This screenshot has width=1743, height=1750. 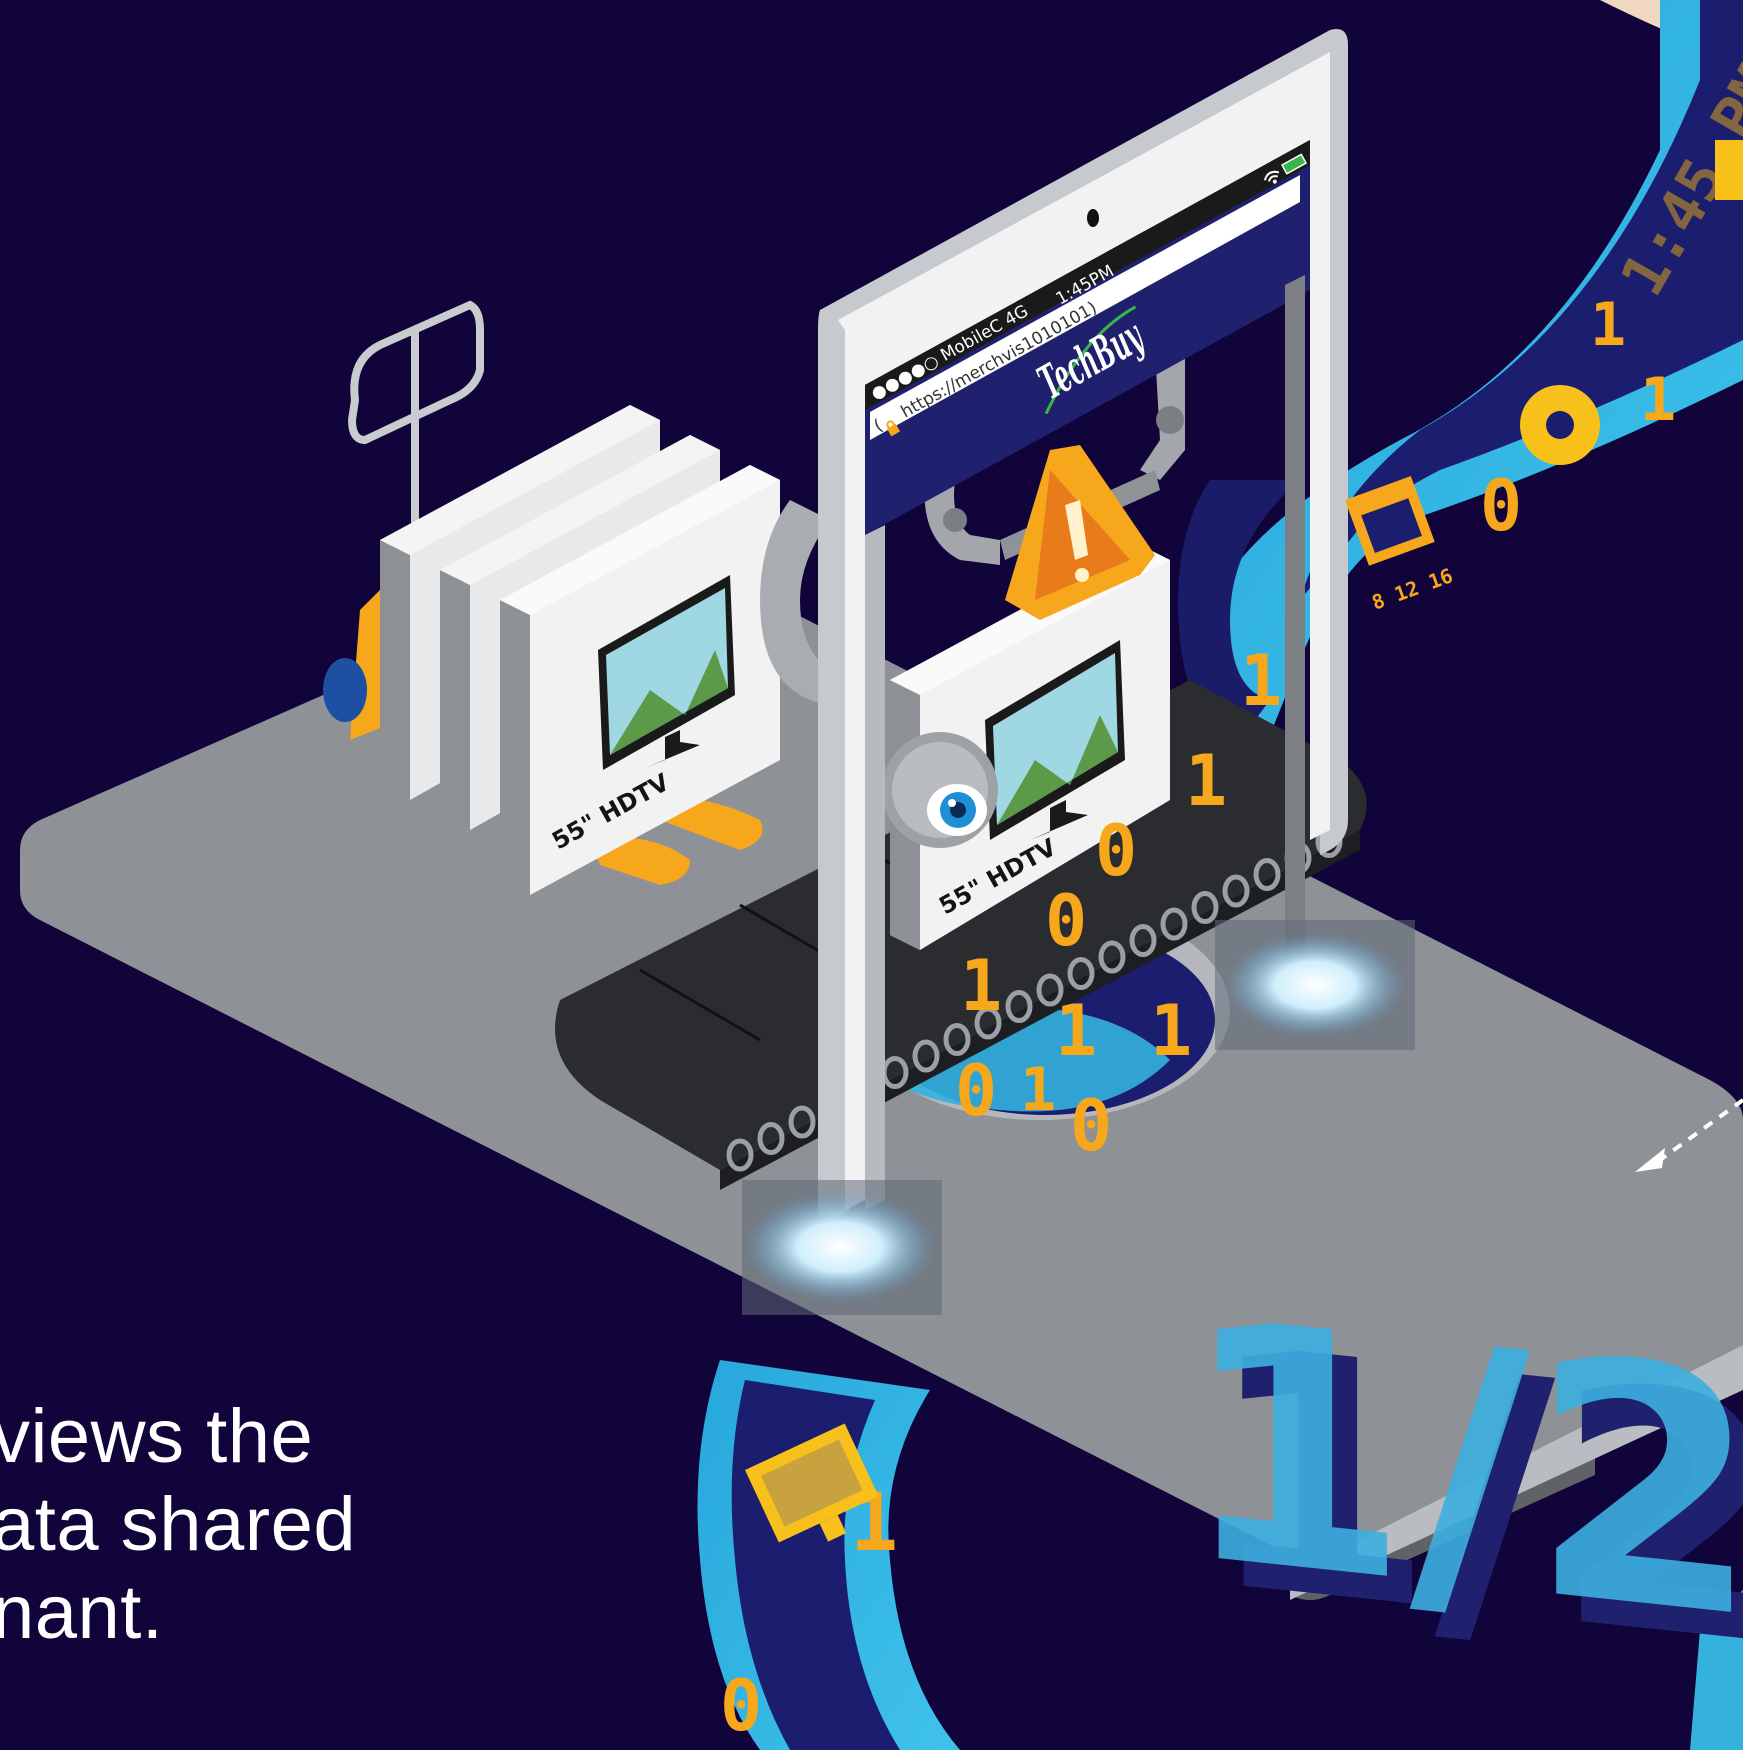 I want to click on caption-text: views the ata shared nant., so click(x=276, y=1525).